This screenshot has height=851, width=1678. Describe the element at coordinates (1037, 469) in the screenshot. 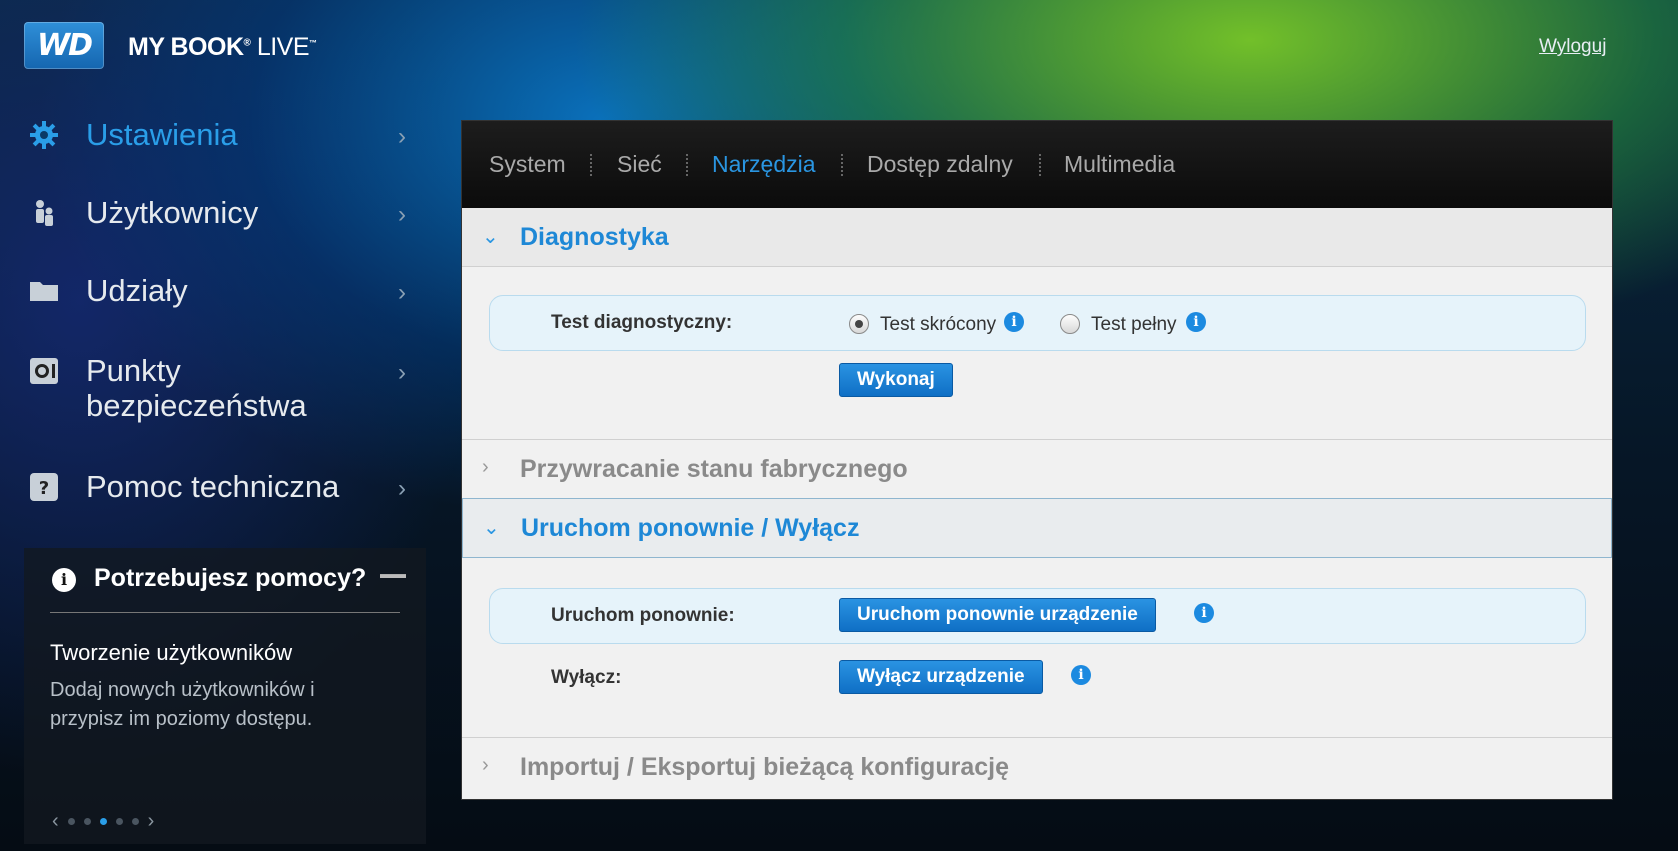

I see `section-factory-reset-header: › Przywracanie stanu fabrycznego` at that location.